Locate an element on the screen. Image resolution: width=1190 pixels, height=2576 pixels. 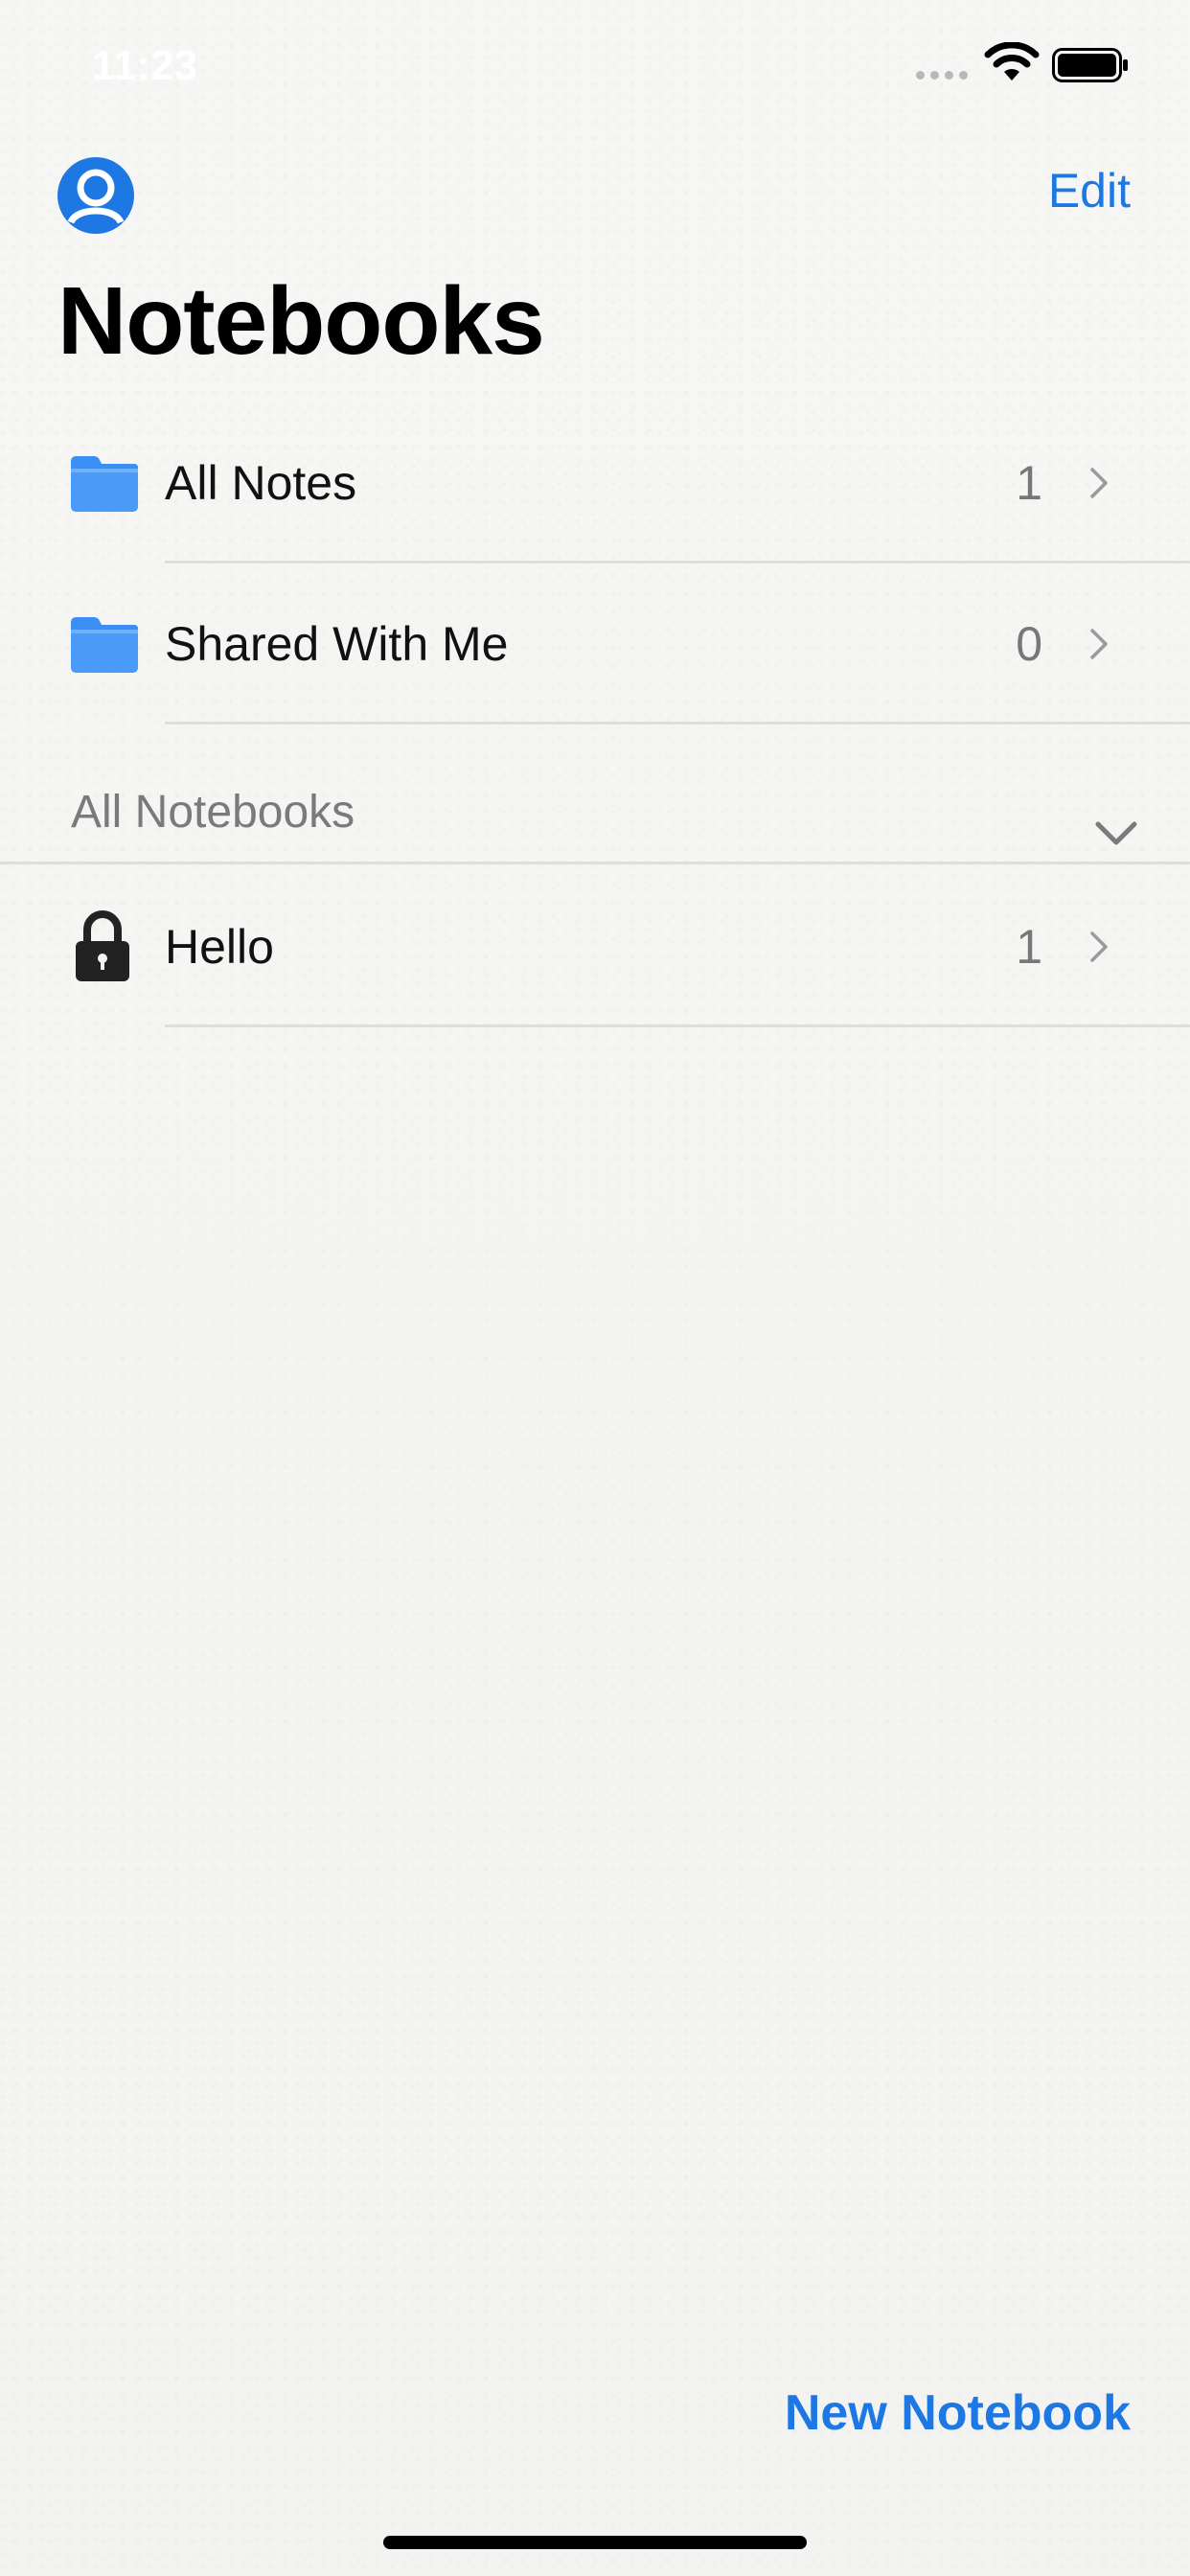
row-label: Shared With Me is located at coordinates (337, 644).